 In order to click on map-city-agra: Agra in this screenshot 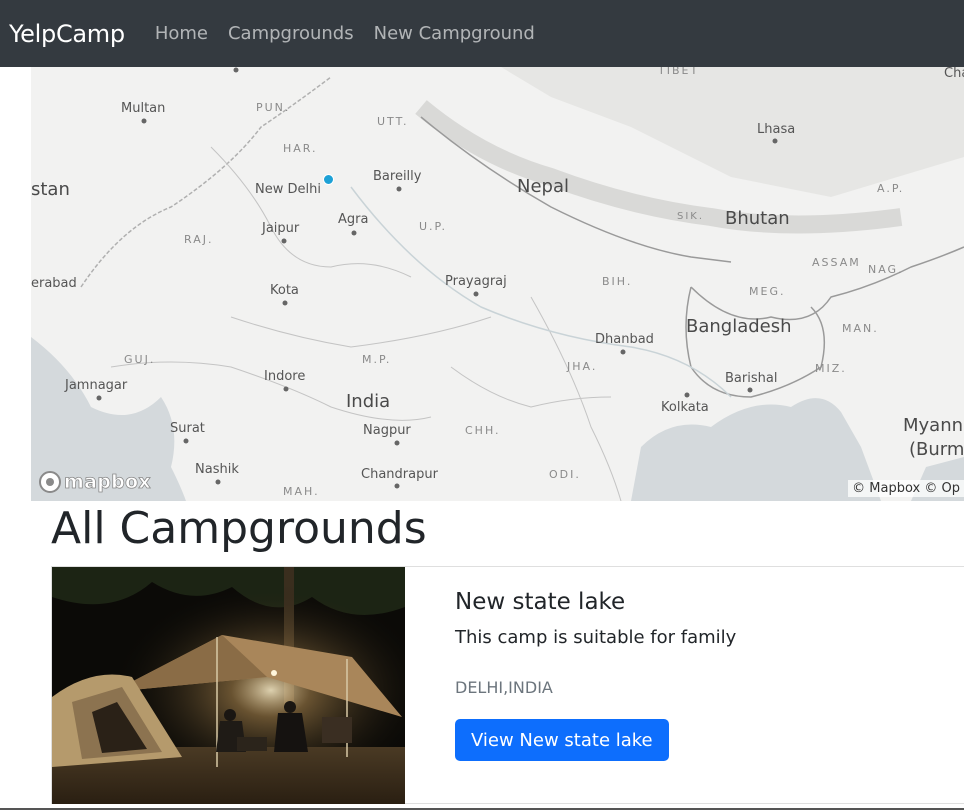, I will do `click(353, 219)`.